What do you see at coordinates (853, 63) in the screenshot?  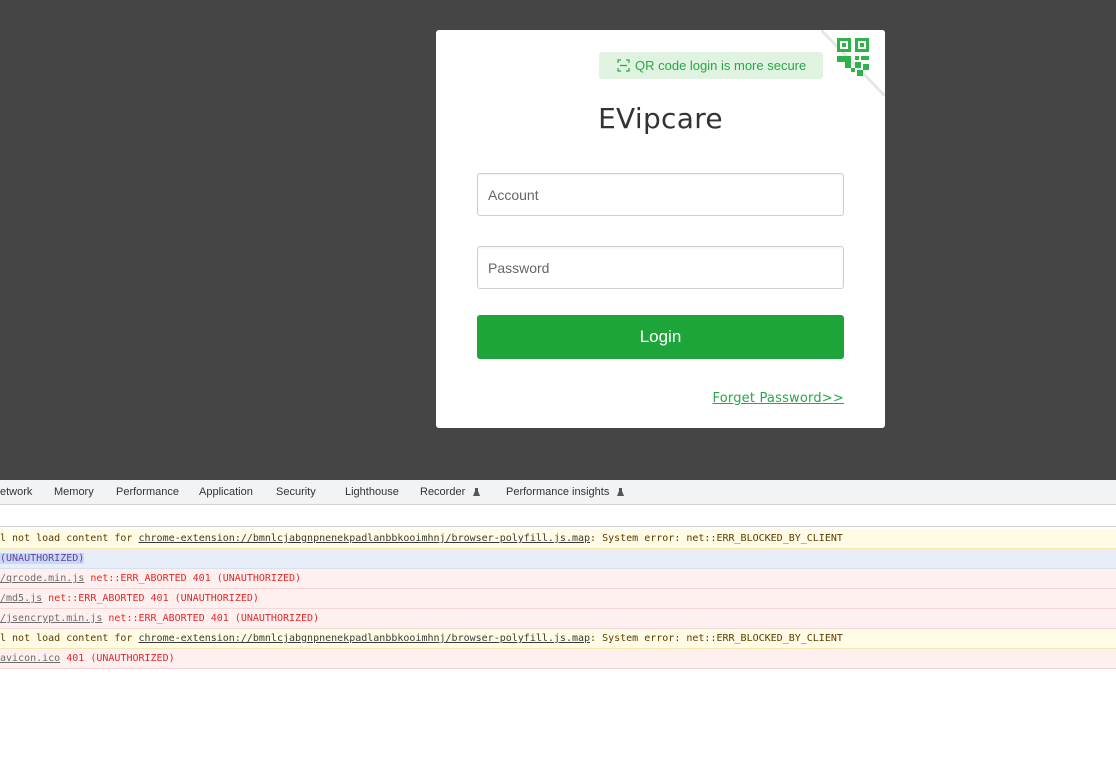 I see `qr-code-icon` at bounding box center [853, 63].